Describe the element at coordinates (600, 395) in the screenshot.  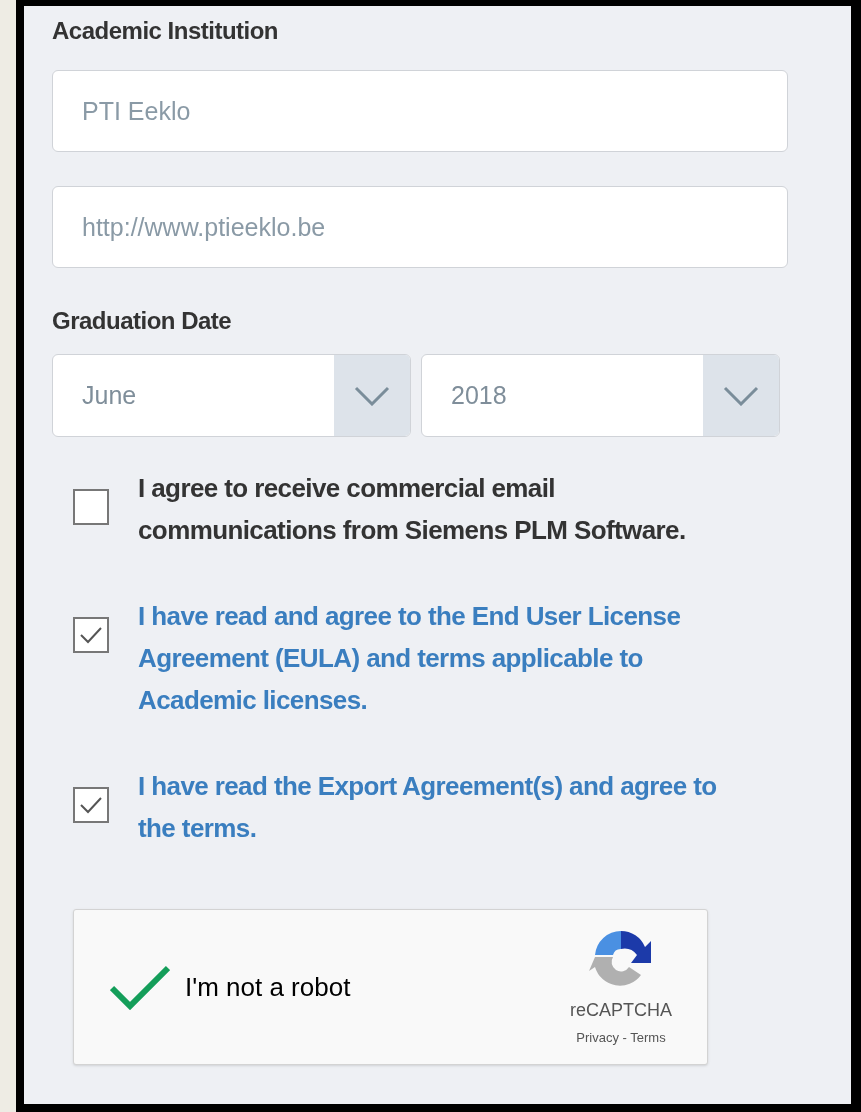
I see `dropdown: 2018` at that location.